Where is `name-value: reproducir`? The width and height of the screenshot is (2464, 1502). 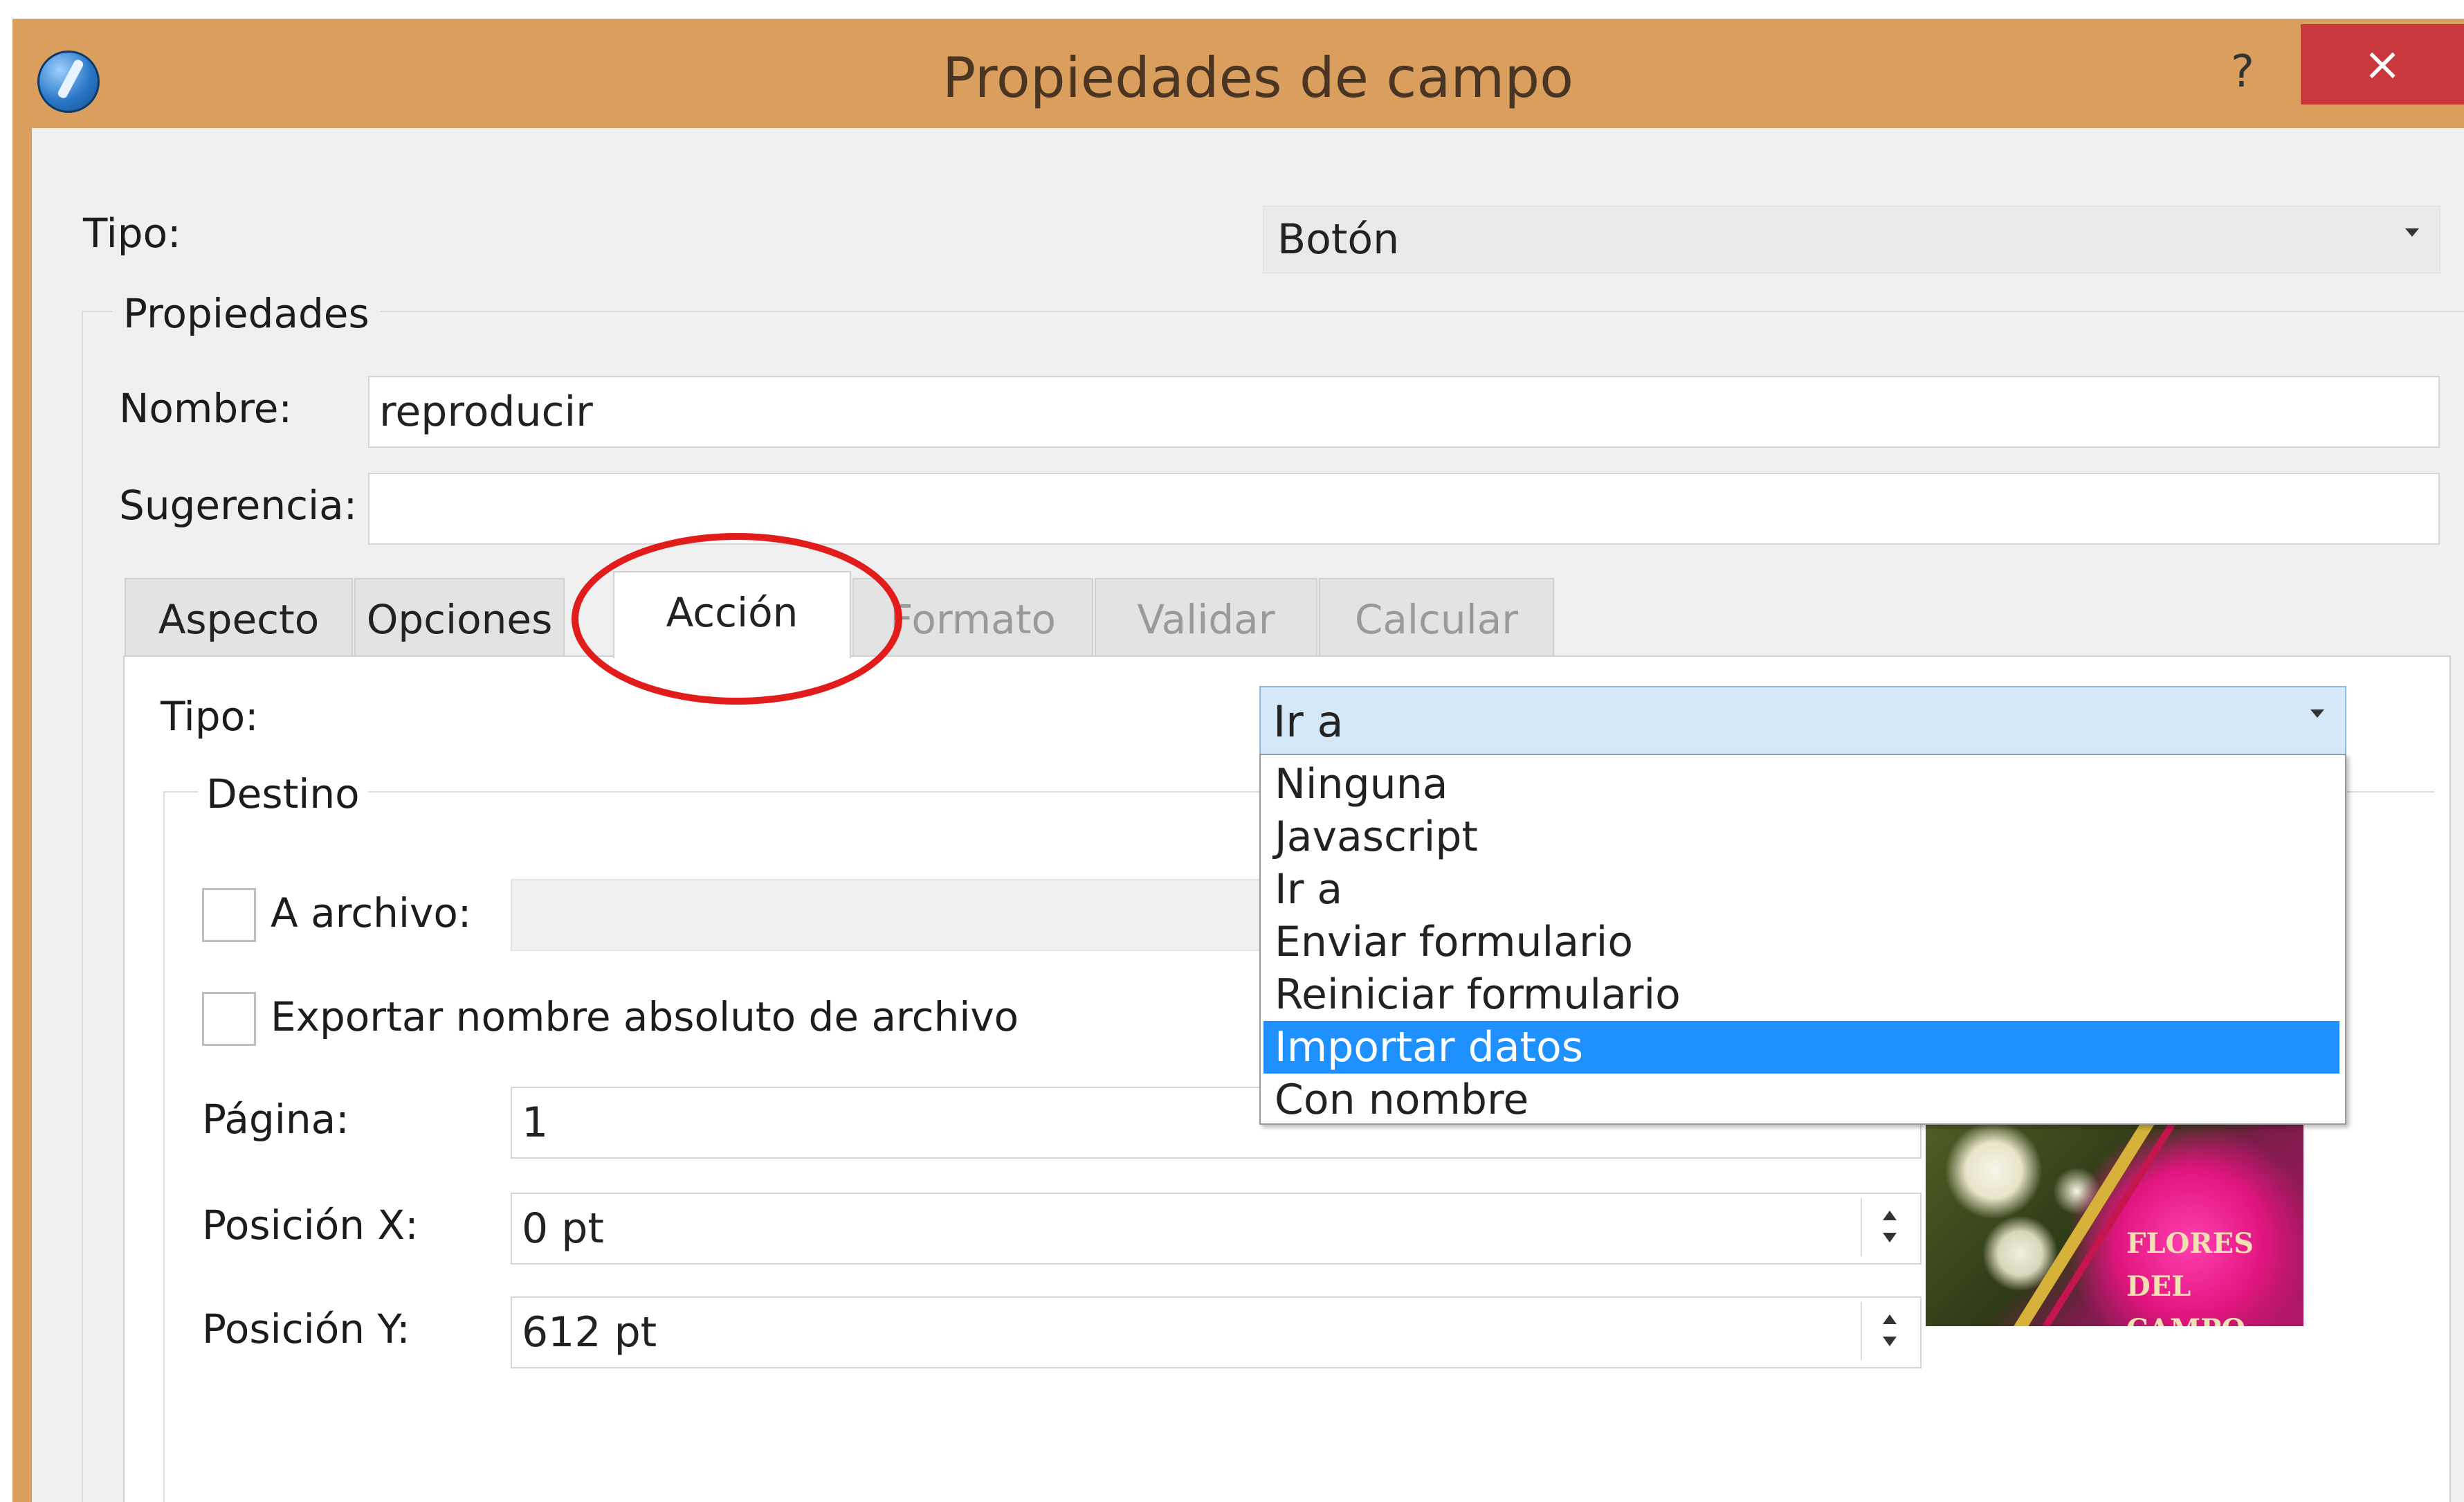 name-value: reproducir is located at coordinates (486, 412).